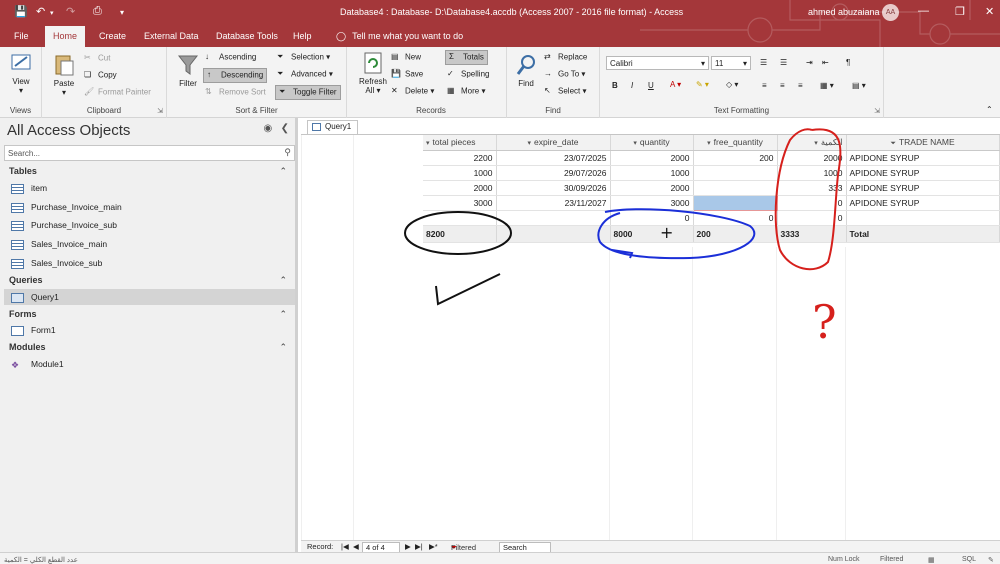 The image size is (1000, 564). Describe the element at coordinates (433, 546) in the screenshot. I see `new-record-nav-icon: ▶*` at that location.